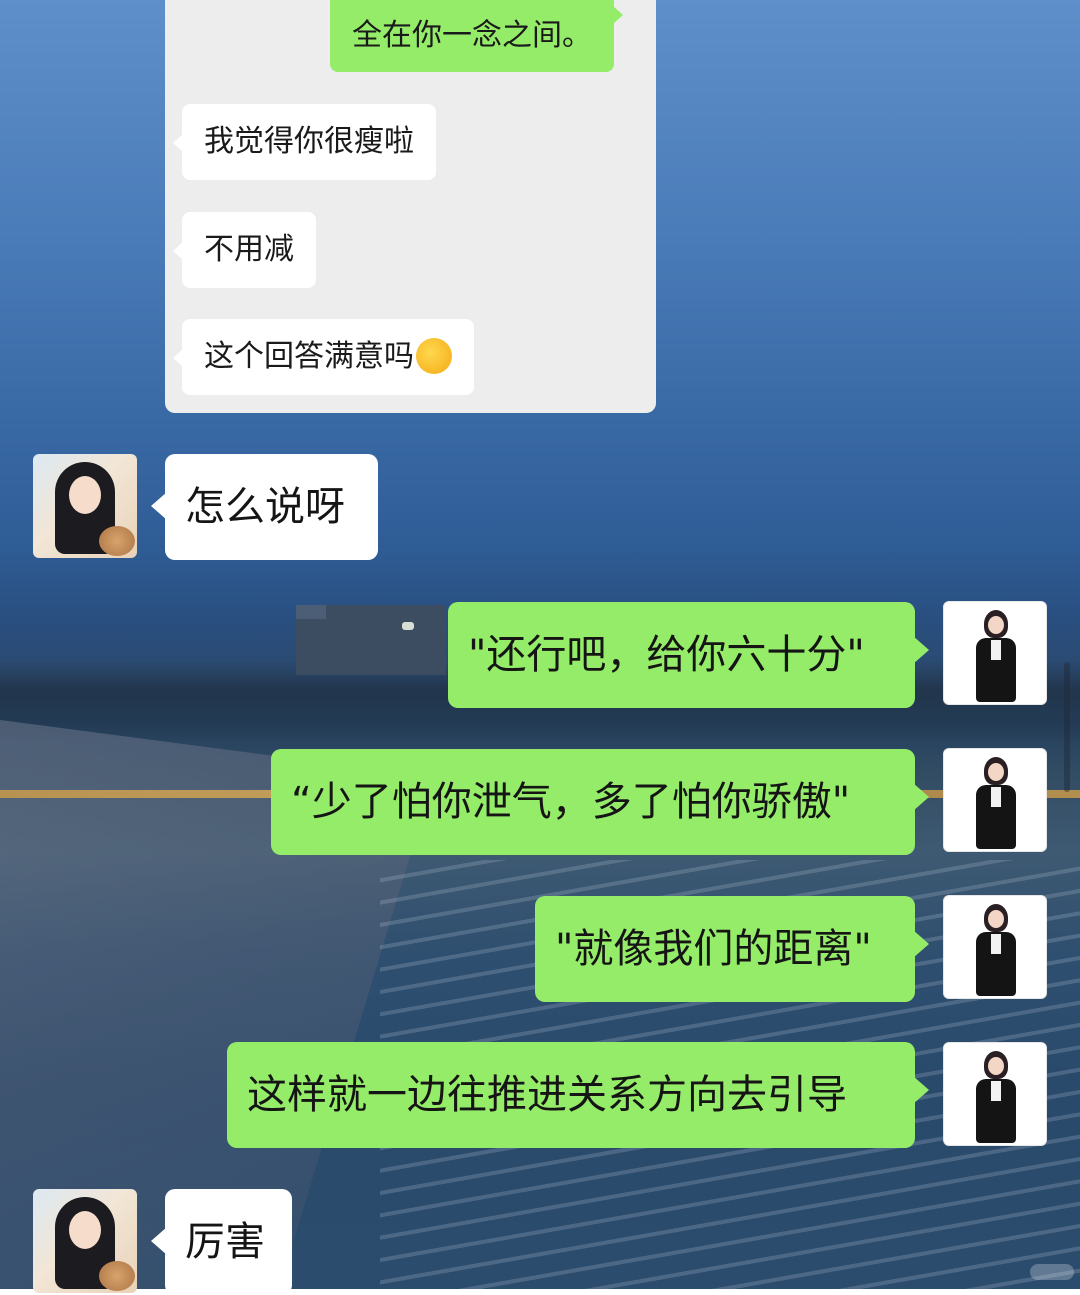  I want to click on message-text: “少了怕你泄气，多了怕你骄傲", so click(571, 802).